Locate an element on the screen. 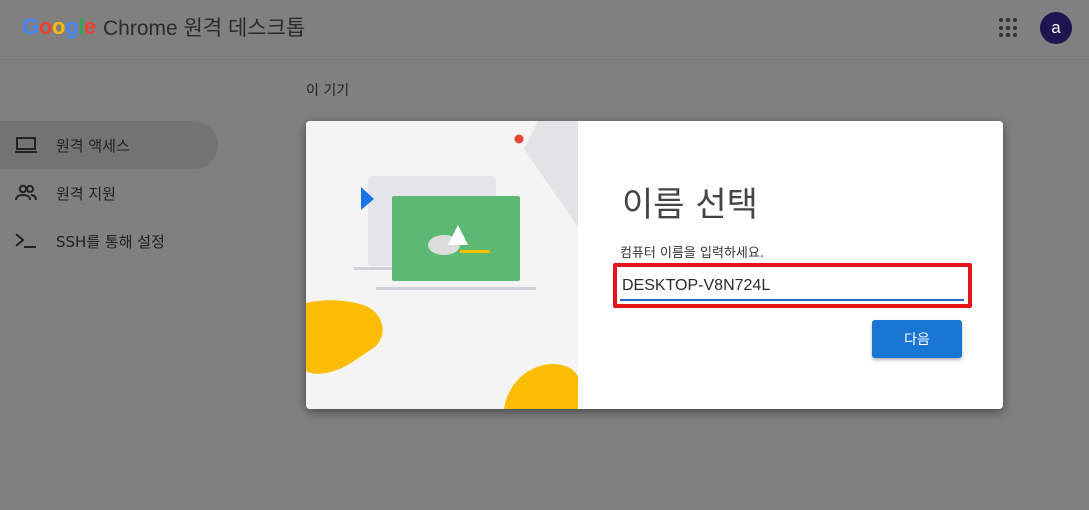 This screenshot has width=1089, height=510. product-name: Chrome 원격 데스크톱 is located at coordinates (204, 28).